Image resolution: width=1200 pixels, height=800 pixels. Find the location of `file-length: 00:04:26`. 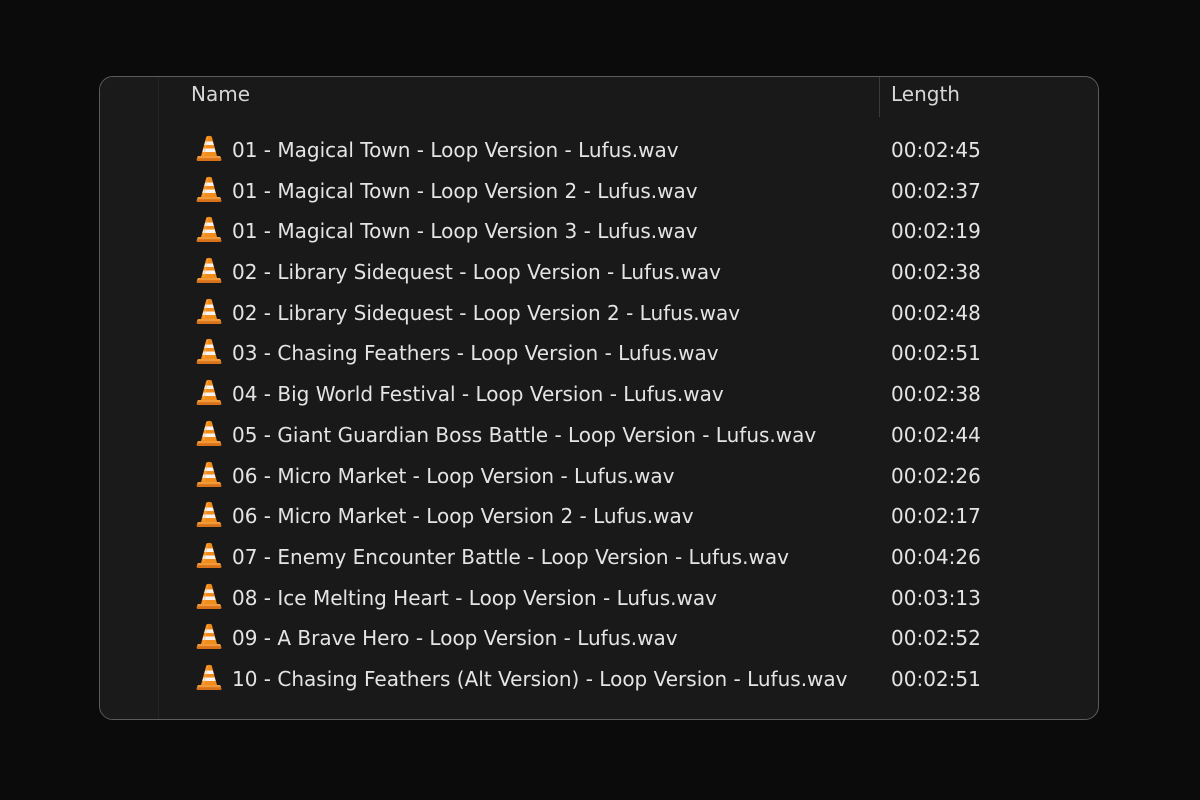

file-length: 00:04:26 is located at coordinates (936, 556).